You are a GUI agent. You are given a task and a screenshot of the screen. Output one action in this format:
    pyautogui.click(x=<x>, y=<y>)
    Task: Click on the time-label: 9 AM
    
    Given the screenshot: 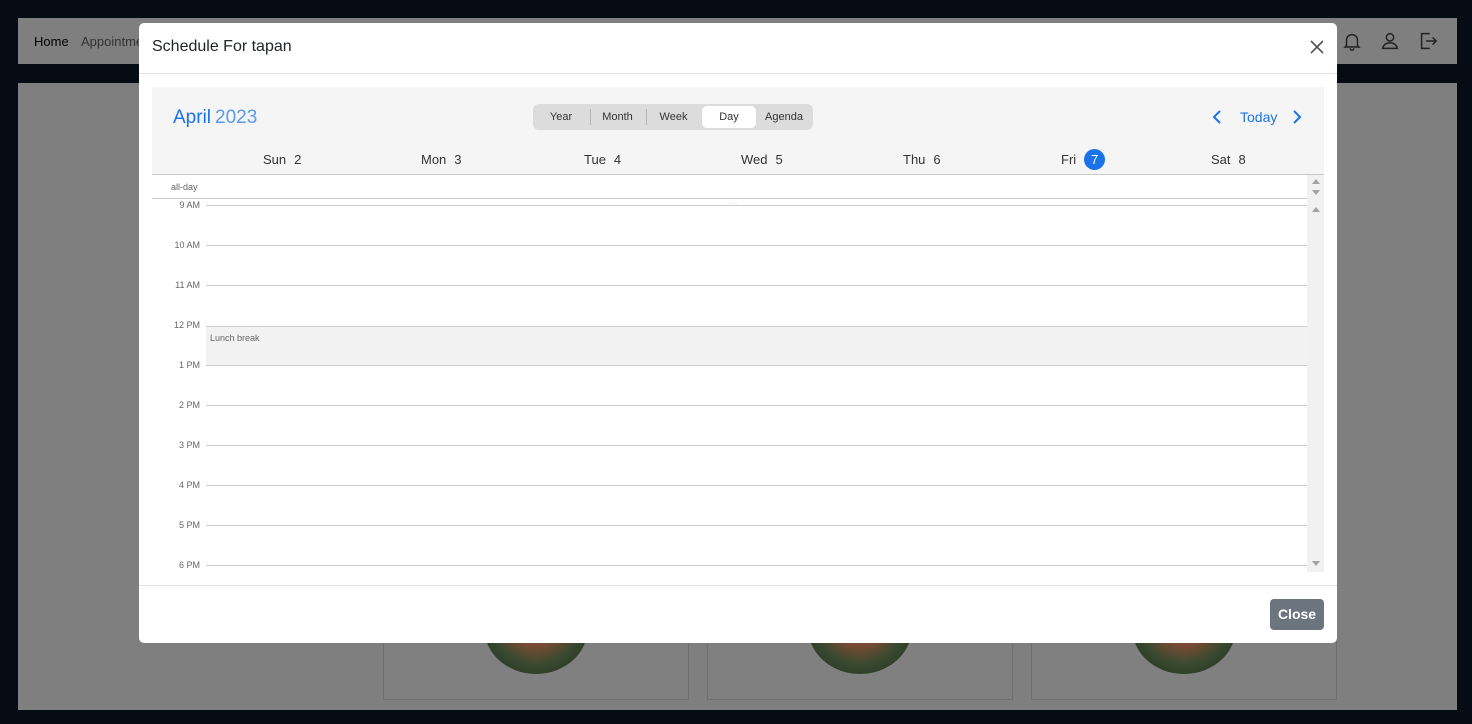 What is the action you would take?
    pyautogui.click(x=189, y=205)
    